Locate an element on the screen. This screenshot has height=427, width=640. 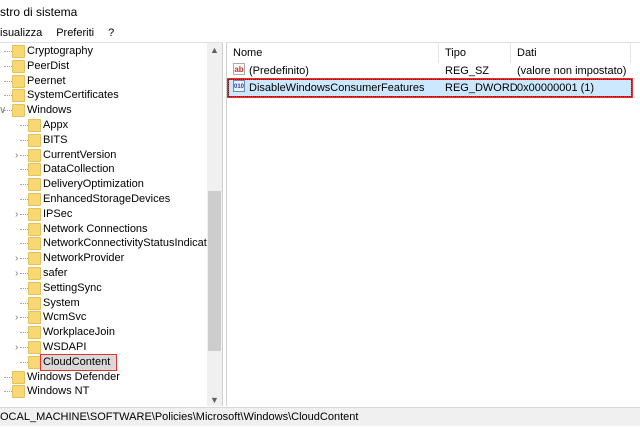
tree-item: CloudContent is located at coordinates (103, 362).